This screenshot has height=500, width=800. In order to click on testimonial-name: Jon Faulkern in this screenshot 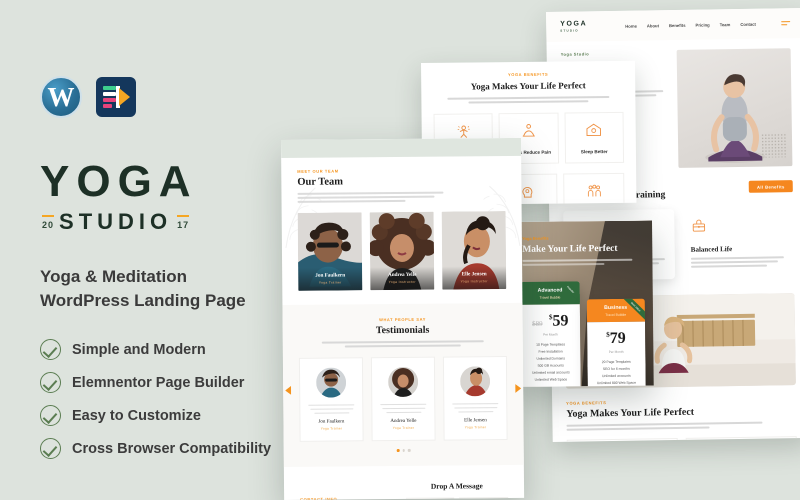, I will do `click(331, 422)`.